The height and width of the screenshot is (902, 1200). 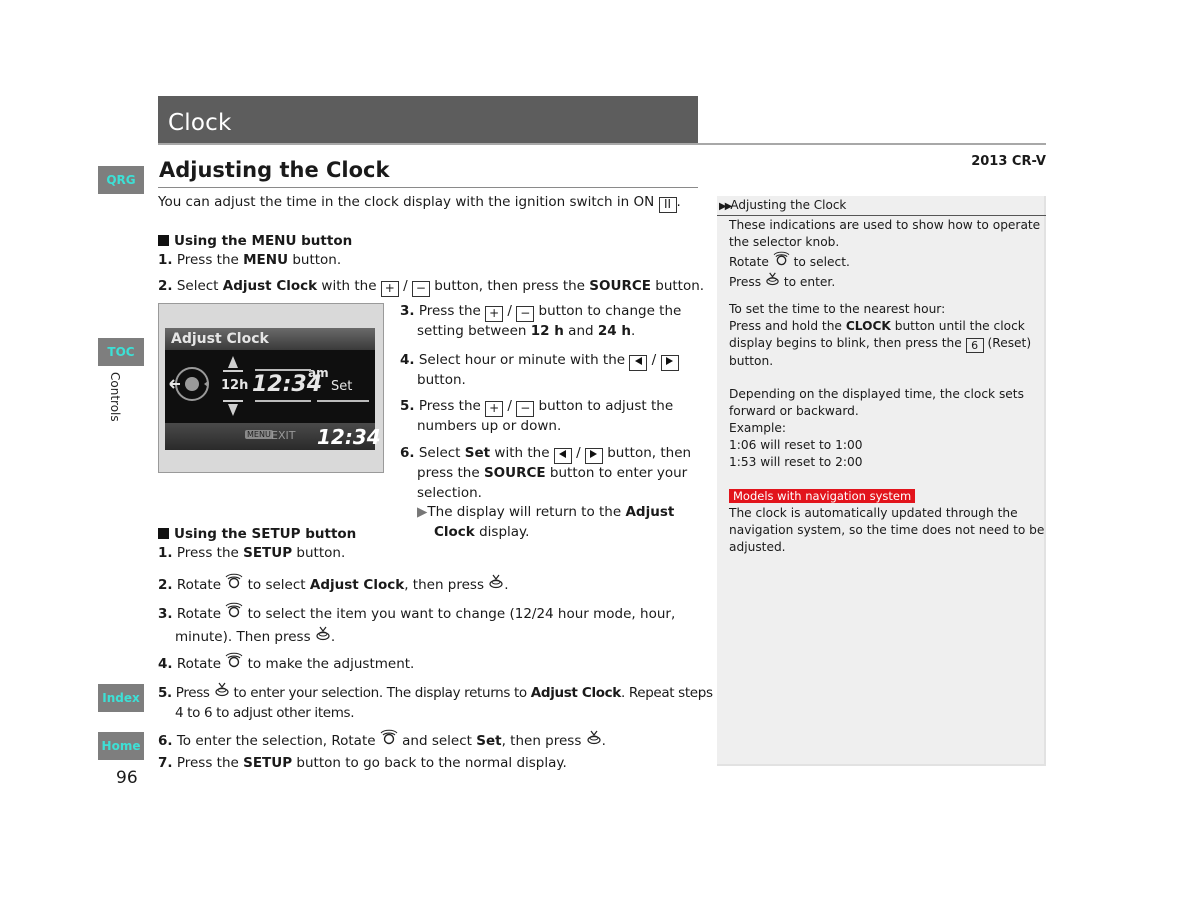 I want to click on note-line: (Reset), so click(x=1007, y=343).